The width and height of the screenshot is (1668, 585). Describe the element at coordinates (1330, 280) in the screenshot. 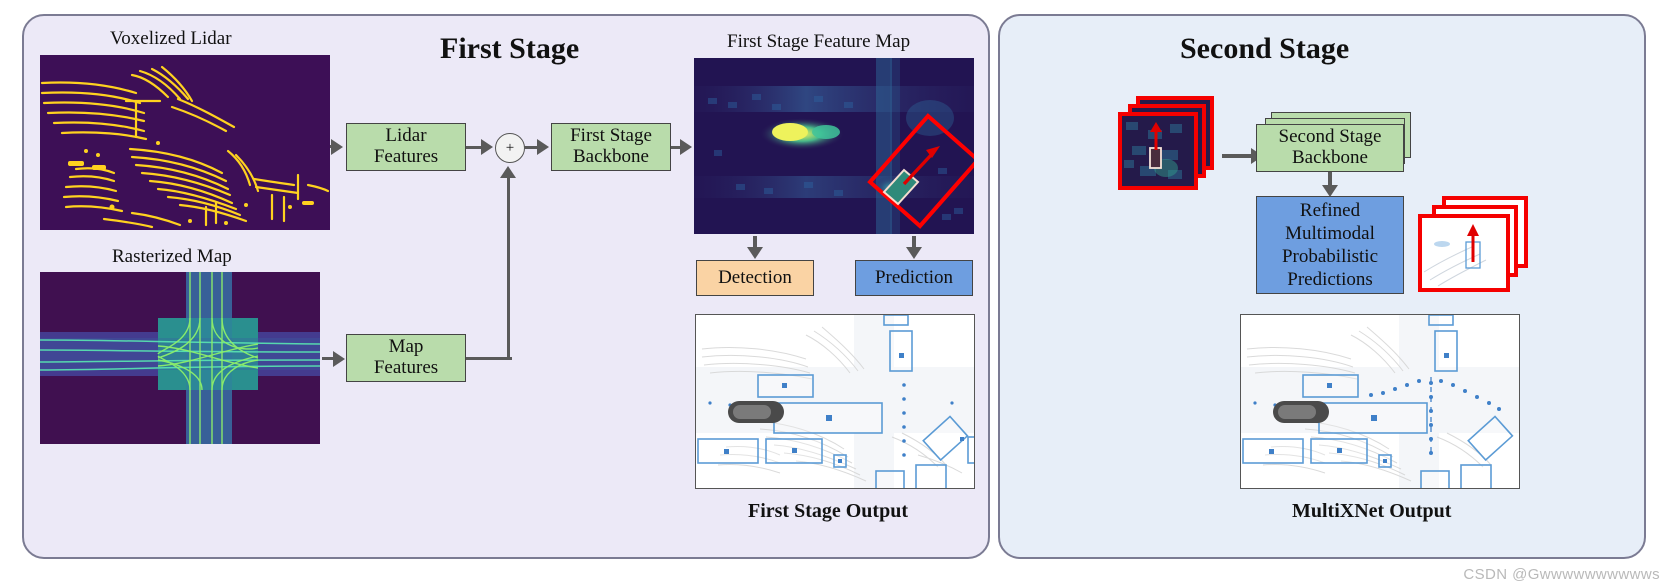

I see `refined-label-line4: Predictions` at that location.